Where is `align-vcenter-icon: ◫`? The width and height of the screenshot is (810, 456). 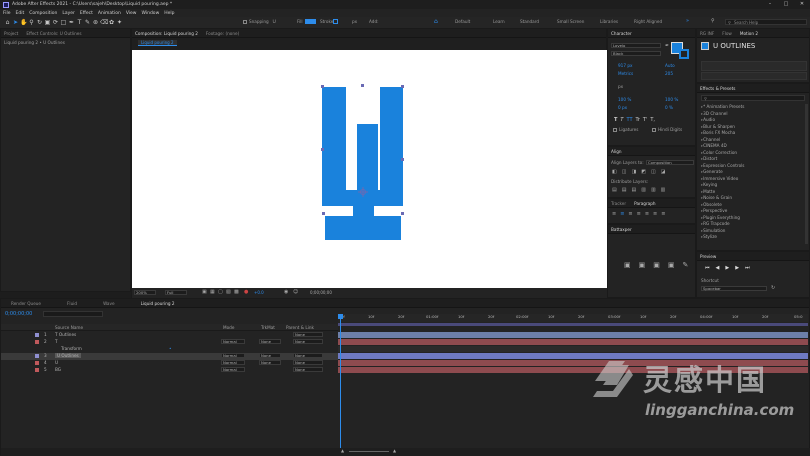
align-vcenter-icon: ◫ is located at coordinates (653, 172).